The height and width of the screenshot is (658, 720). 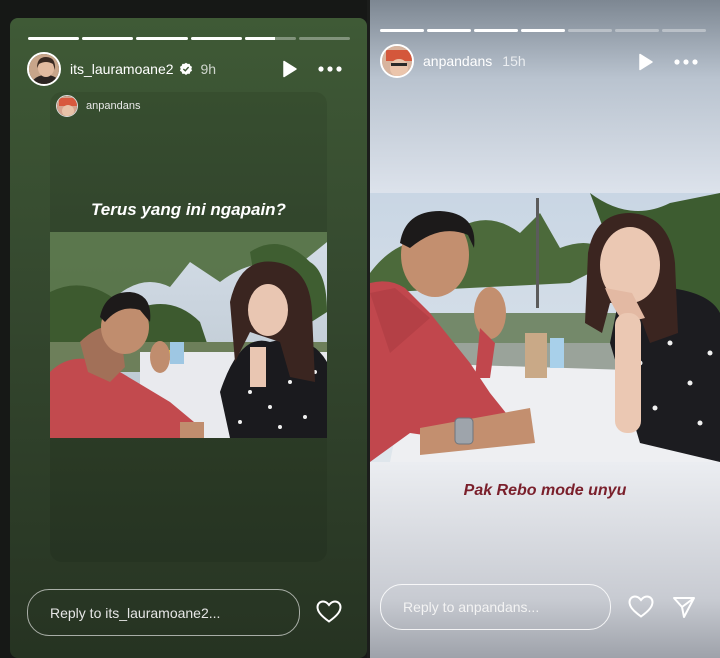 I want to click on post-time: 15h, so click(x=514, y=61).